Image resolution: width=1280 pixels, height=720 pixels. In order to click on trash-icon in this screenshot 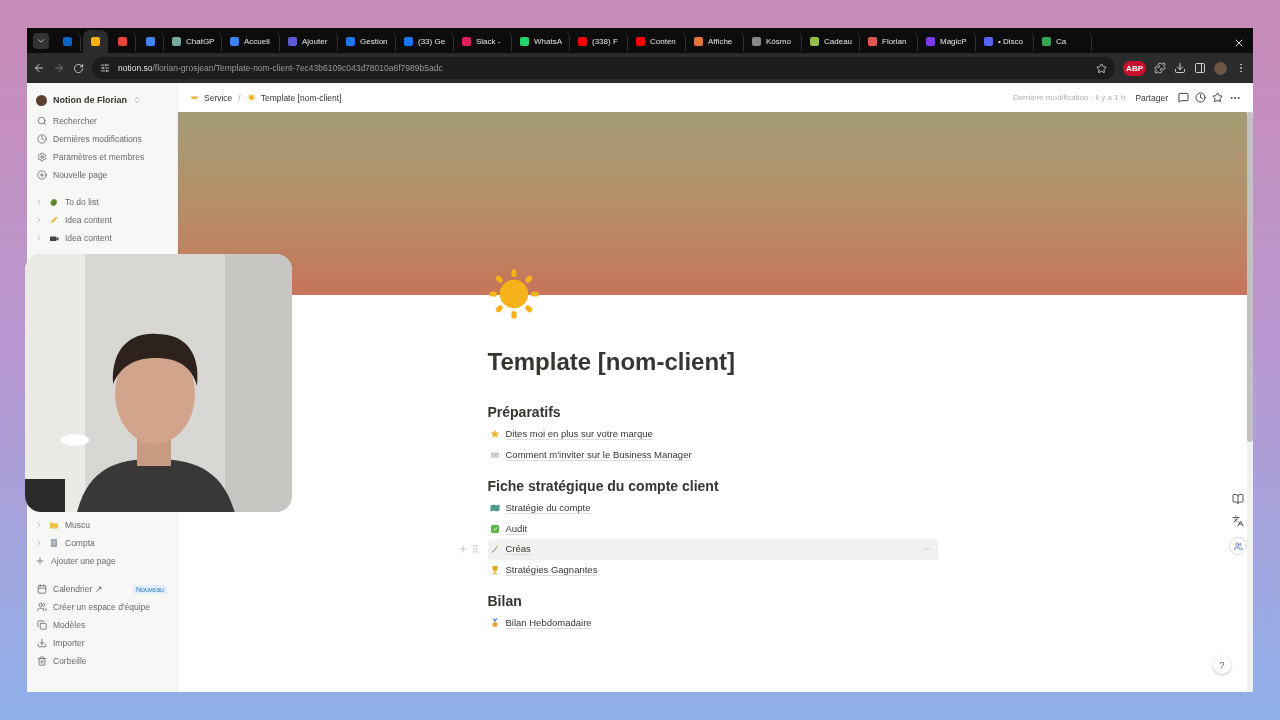, I will do `click(42, 661)`.